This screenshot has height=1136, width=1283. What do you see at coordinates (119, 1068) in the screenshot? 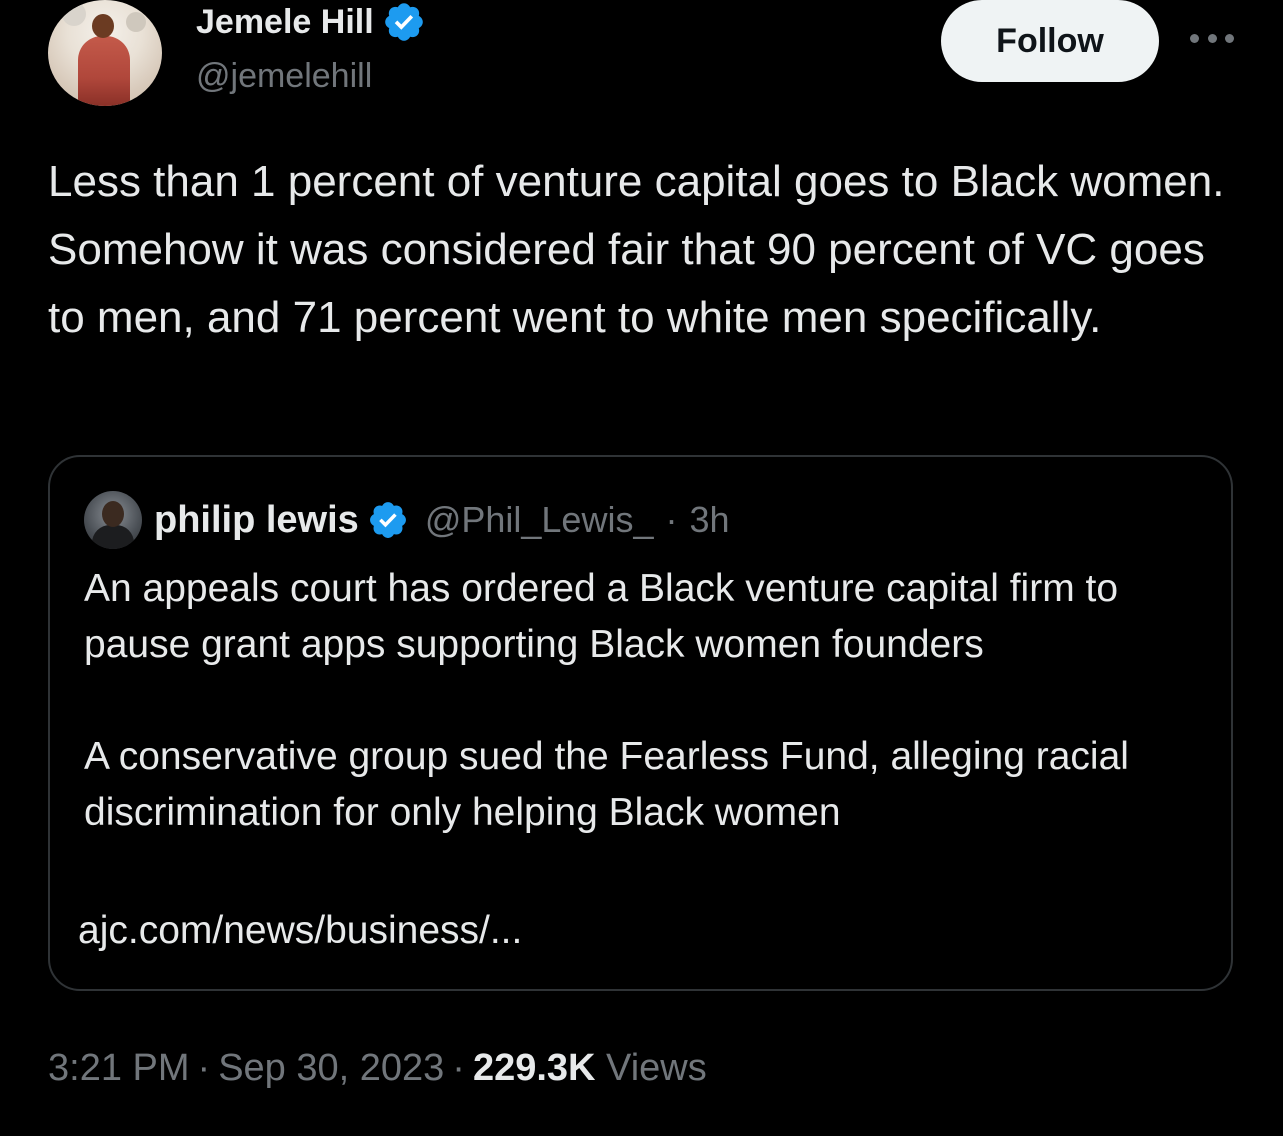
I see `tweet-time: 3:21 PM` at bounding box center [119, 1068].